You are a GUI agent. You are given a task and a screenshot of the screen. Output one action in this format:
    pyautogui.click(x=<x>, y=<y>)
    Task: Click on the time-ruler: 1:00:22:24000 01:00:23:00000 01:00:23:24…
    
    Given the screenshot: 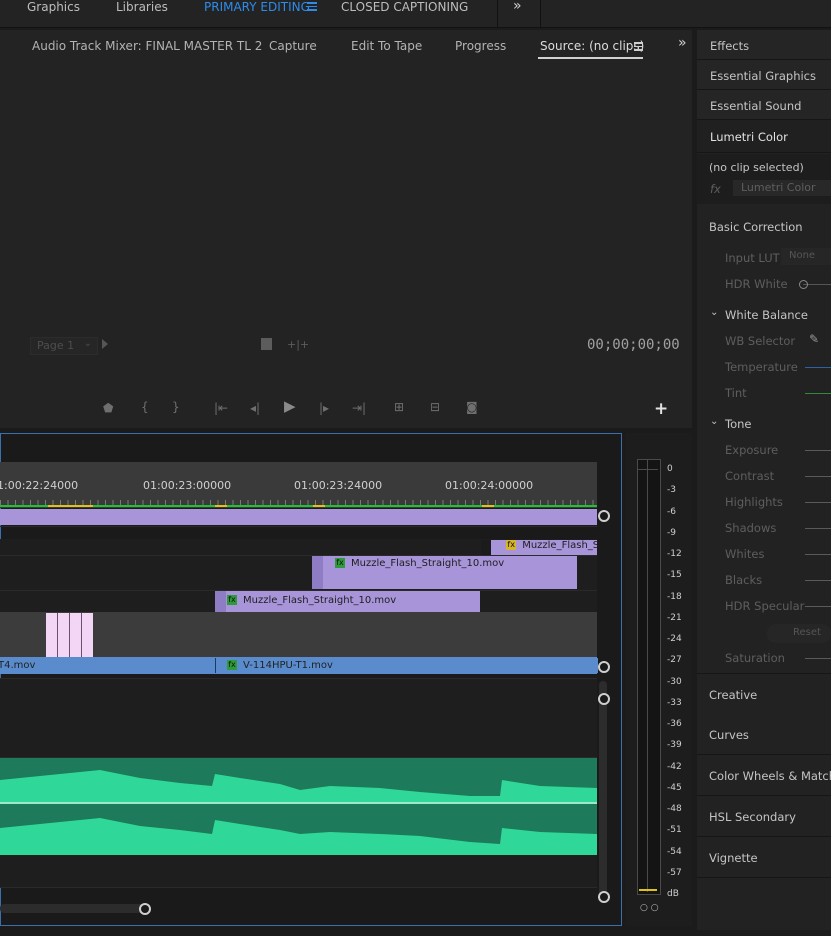 What is the action you would take?
    pyautogui.click(x=298, y=485)
    